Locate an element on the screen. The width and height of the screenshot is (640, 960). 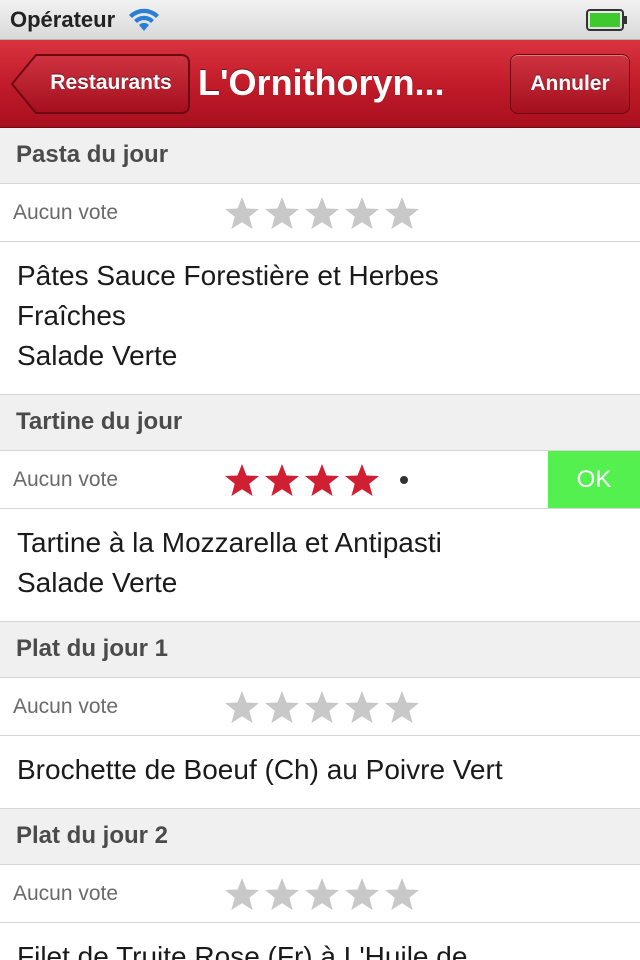
wifi-icon is located at coordinates (144, 19).